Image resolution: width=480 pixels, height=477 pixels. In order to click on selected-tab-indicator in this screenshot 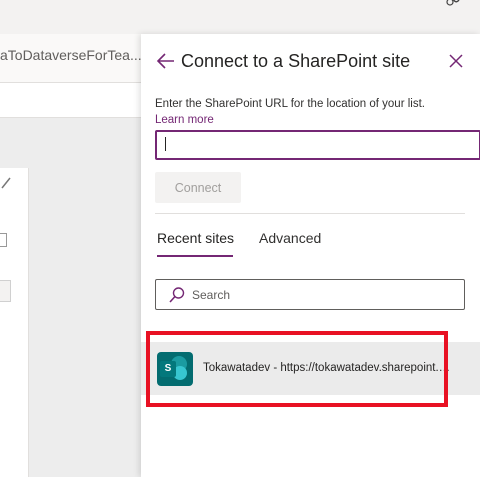, I will do `click(195, 256)`.